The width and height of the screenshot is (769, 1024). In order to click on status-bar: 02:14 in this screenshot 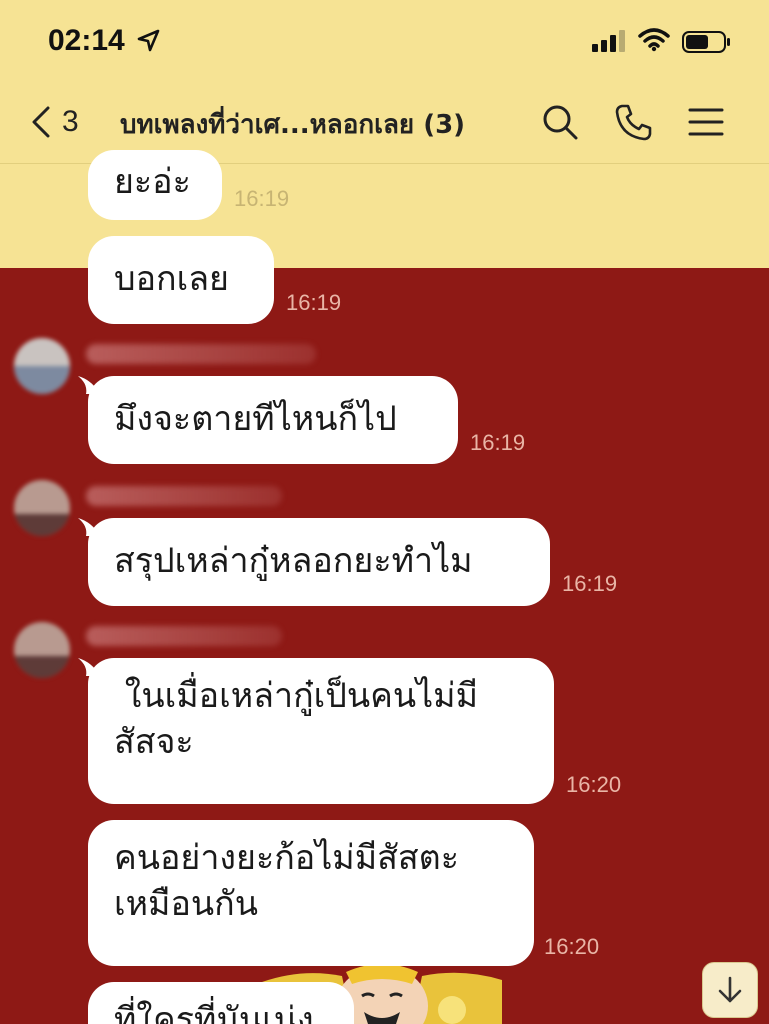, I will do `click(384, 40)`.